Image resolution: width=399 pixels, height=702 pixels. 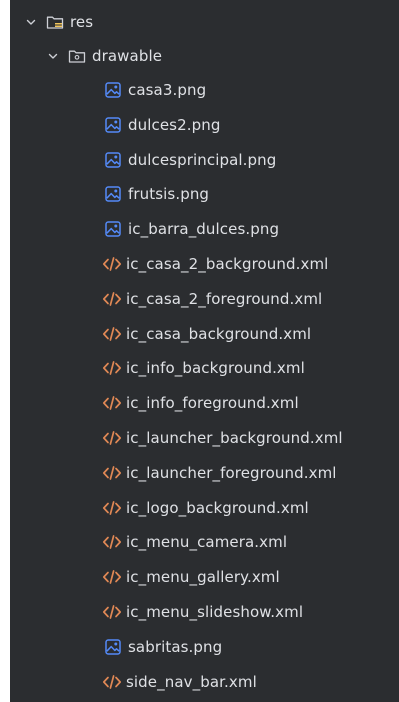 I want to click on file-label: ic_launcher_foreground.xml, so click(x=231, y=472).